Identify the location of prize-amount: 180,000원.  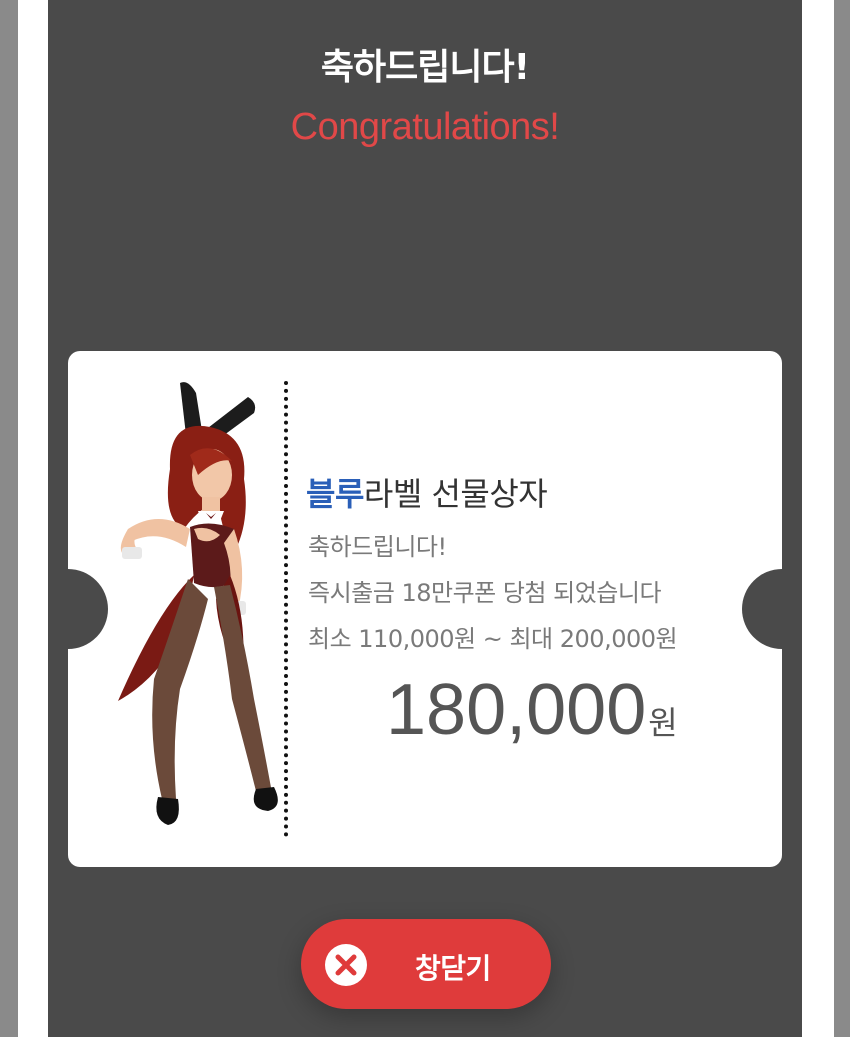
(532, 710).